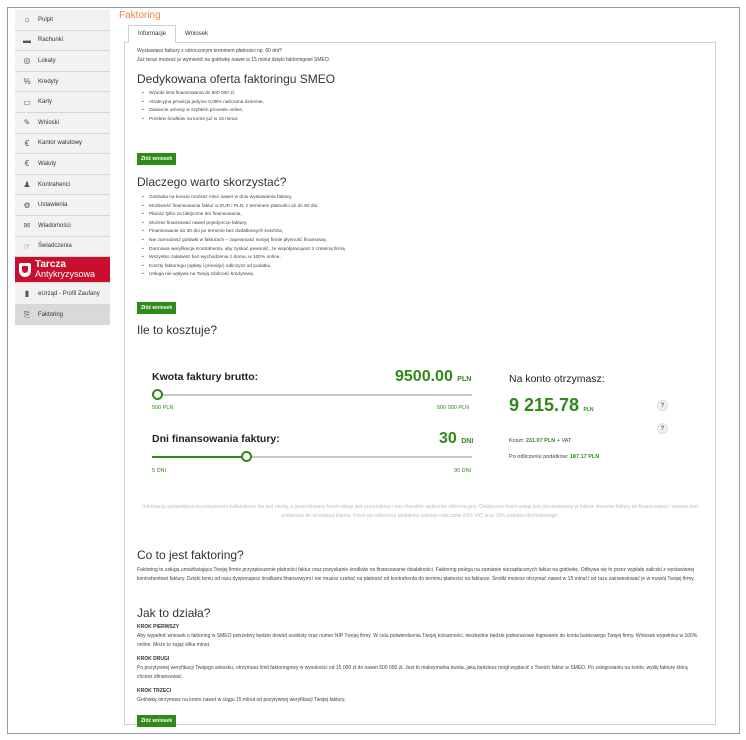  What do you see at coordinates (62, 102) in the screenshot?
I see `sidebar-item-karty: ▭ Karty` at bounding box center [62, 102].